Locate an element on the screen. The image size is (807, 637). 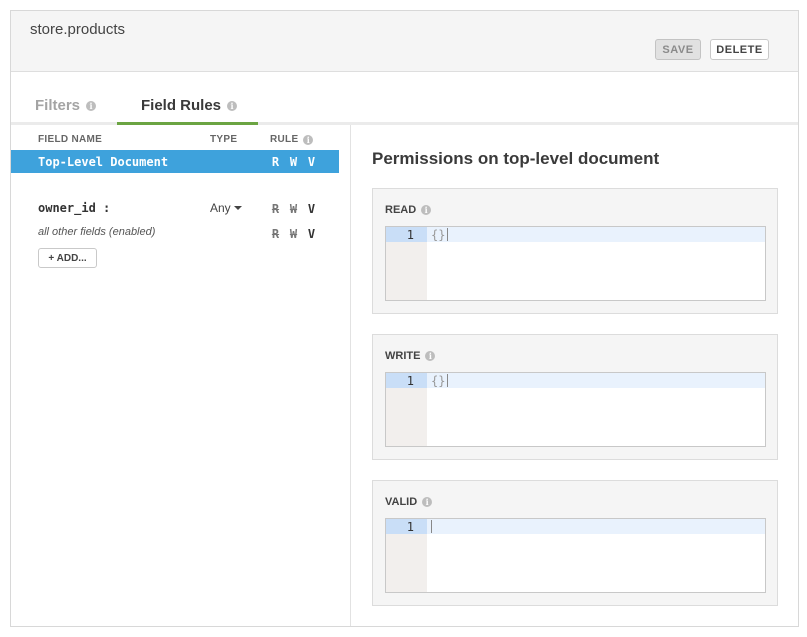
type-dropdown: Any is located at coordinates (226, 208).